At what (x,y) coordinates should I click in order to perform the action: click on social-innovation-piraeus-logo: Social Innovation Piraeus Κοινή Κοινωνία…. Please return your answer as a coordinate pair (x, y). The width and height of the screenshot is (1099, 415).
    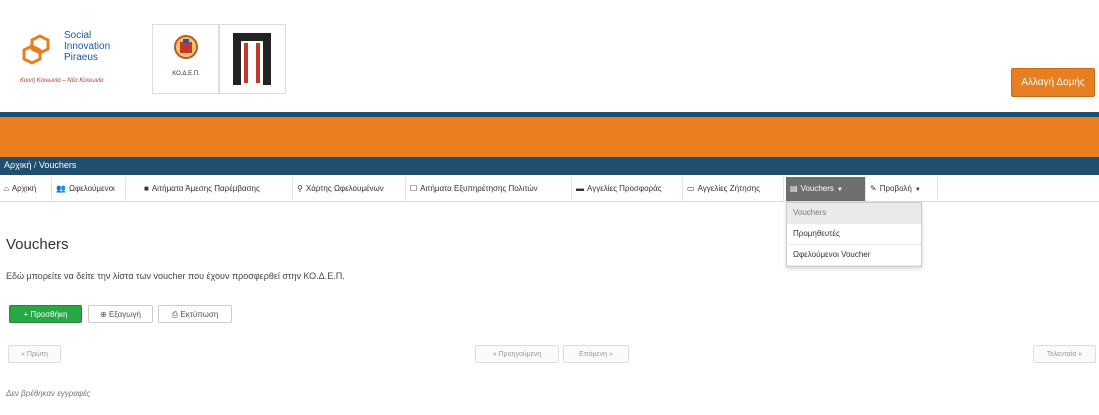
    Looking at the image, I should click on (82, 58).